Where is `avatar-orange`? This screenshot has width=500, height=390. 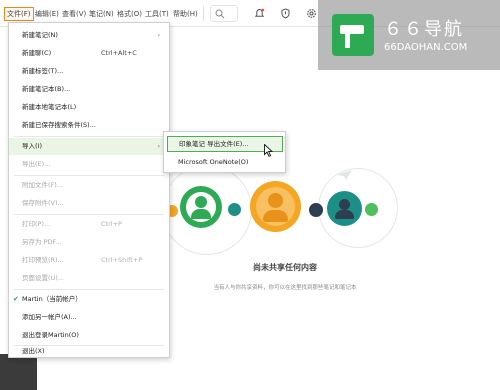
avatar-orange is located at coordinates (275, 206).